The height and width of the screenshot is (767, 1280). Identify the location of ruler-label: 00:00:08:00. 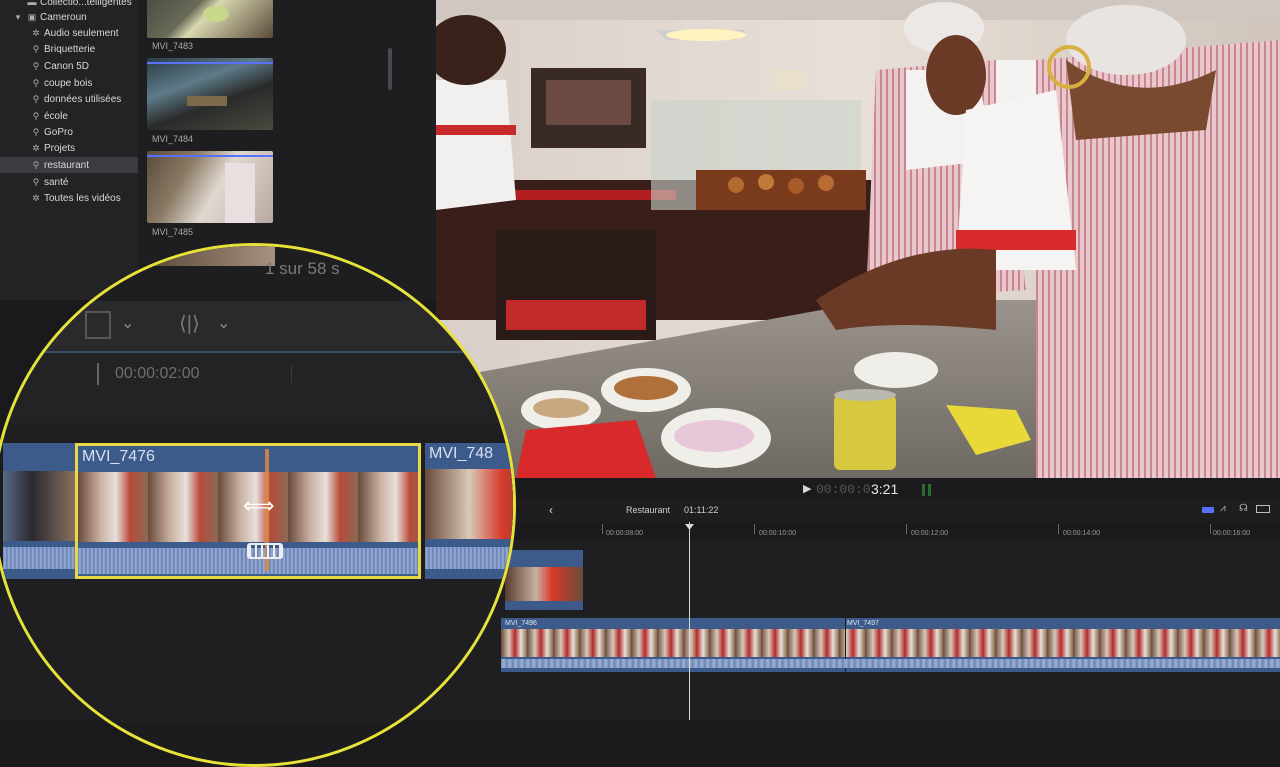
(624, 533).